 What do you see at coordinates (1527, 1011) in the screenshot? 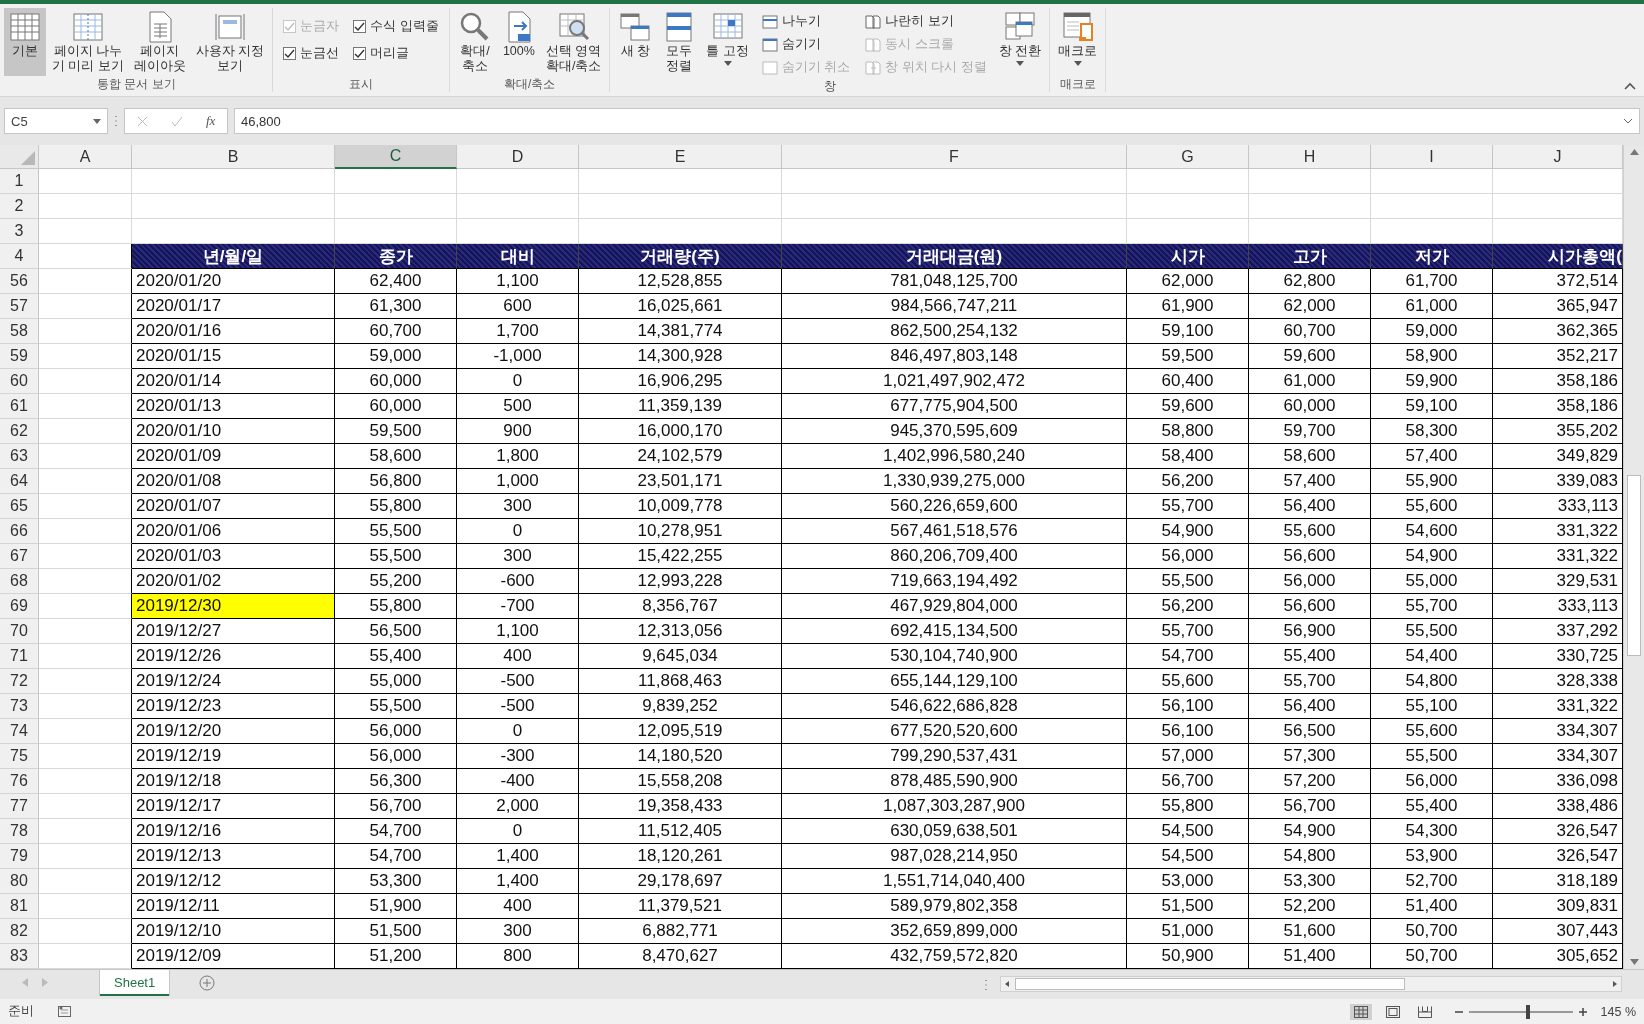
I see `zoom-slider-thumb` at bounding box center [1527, 1011].